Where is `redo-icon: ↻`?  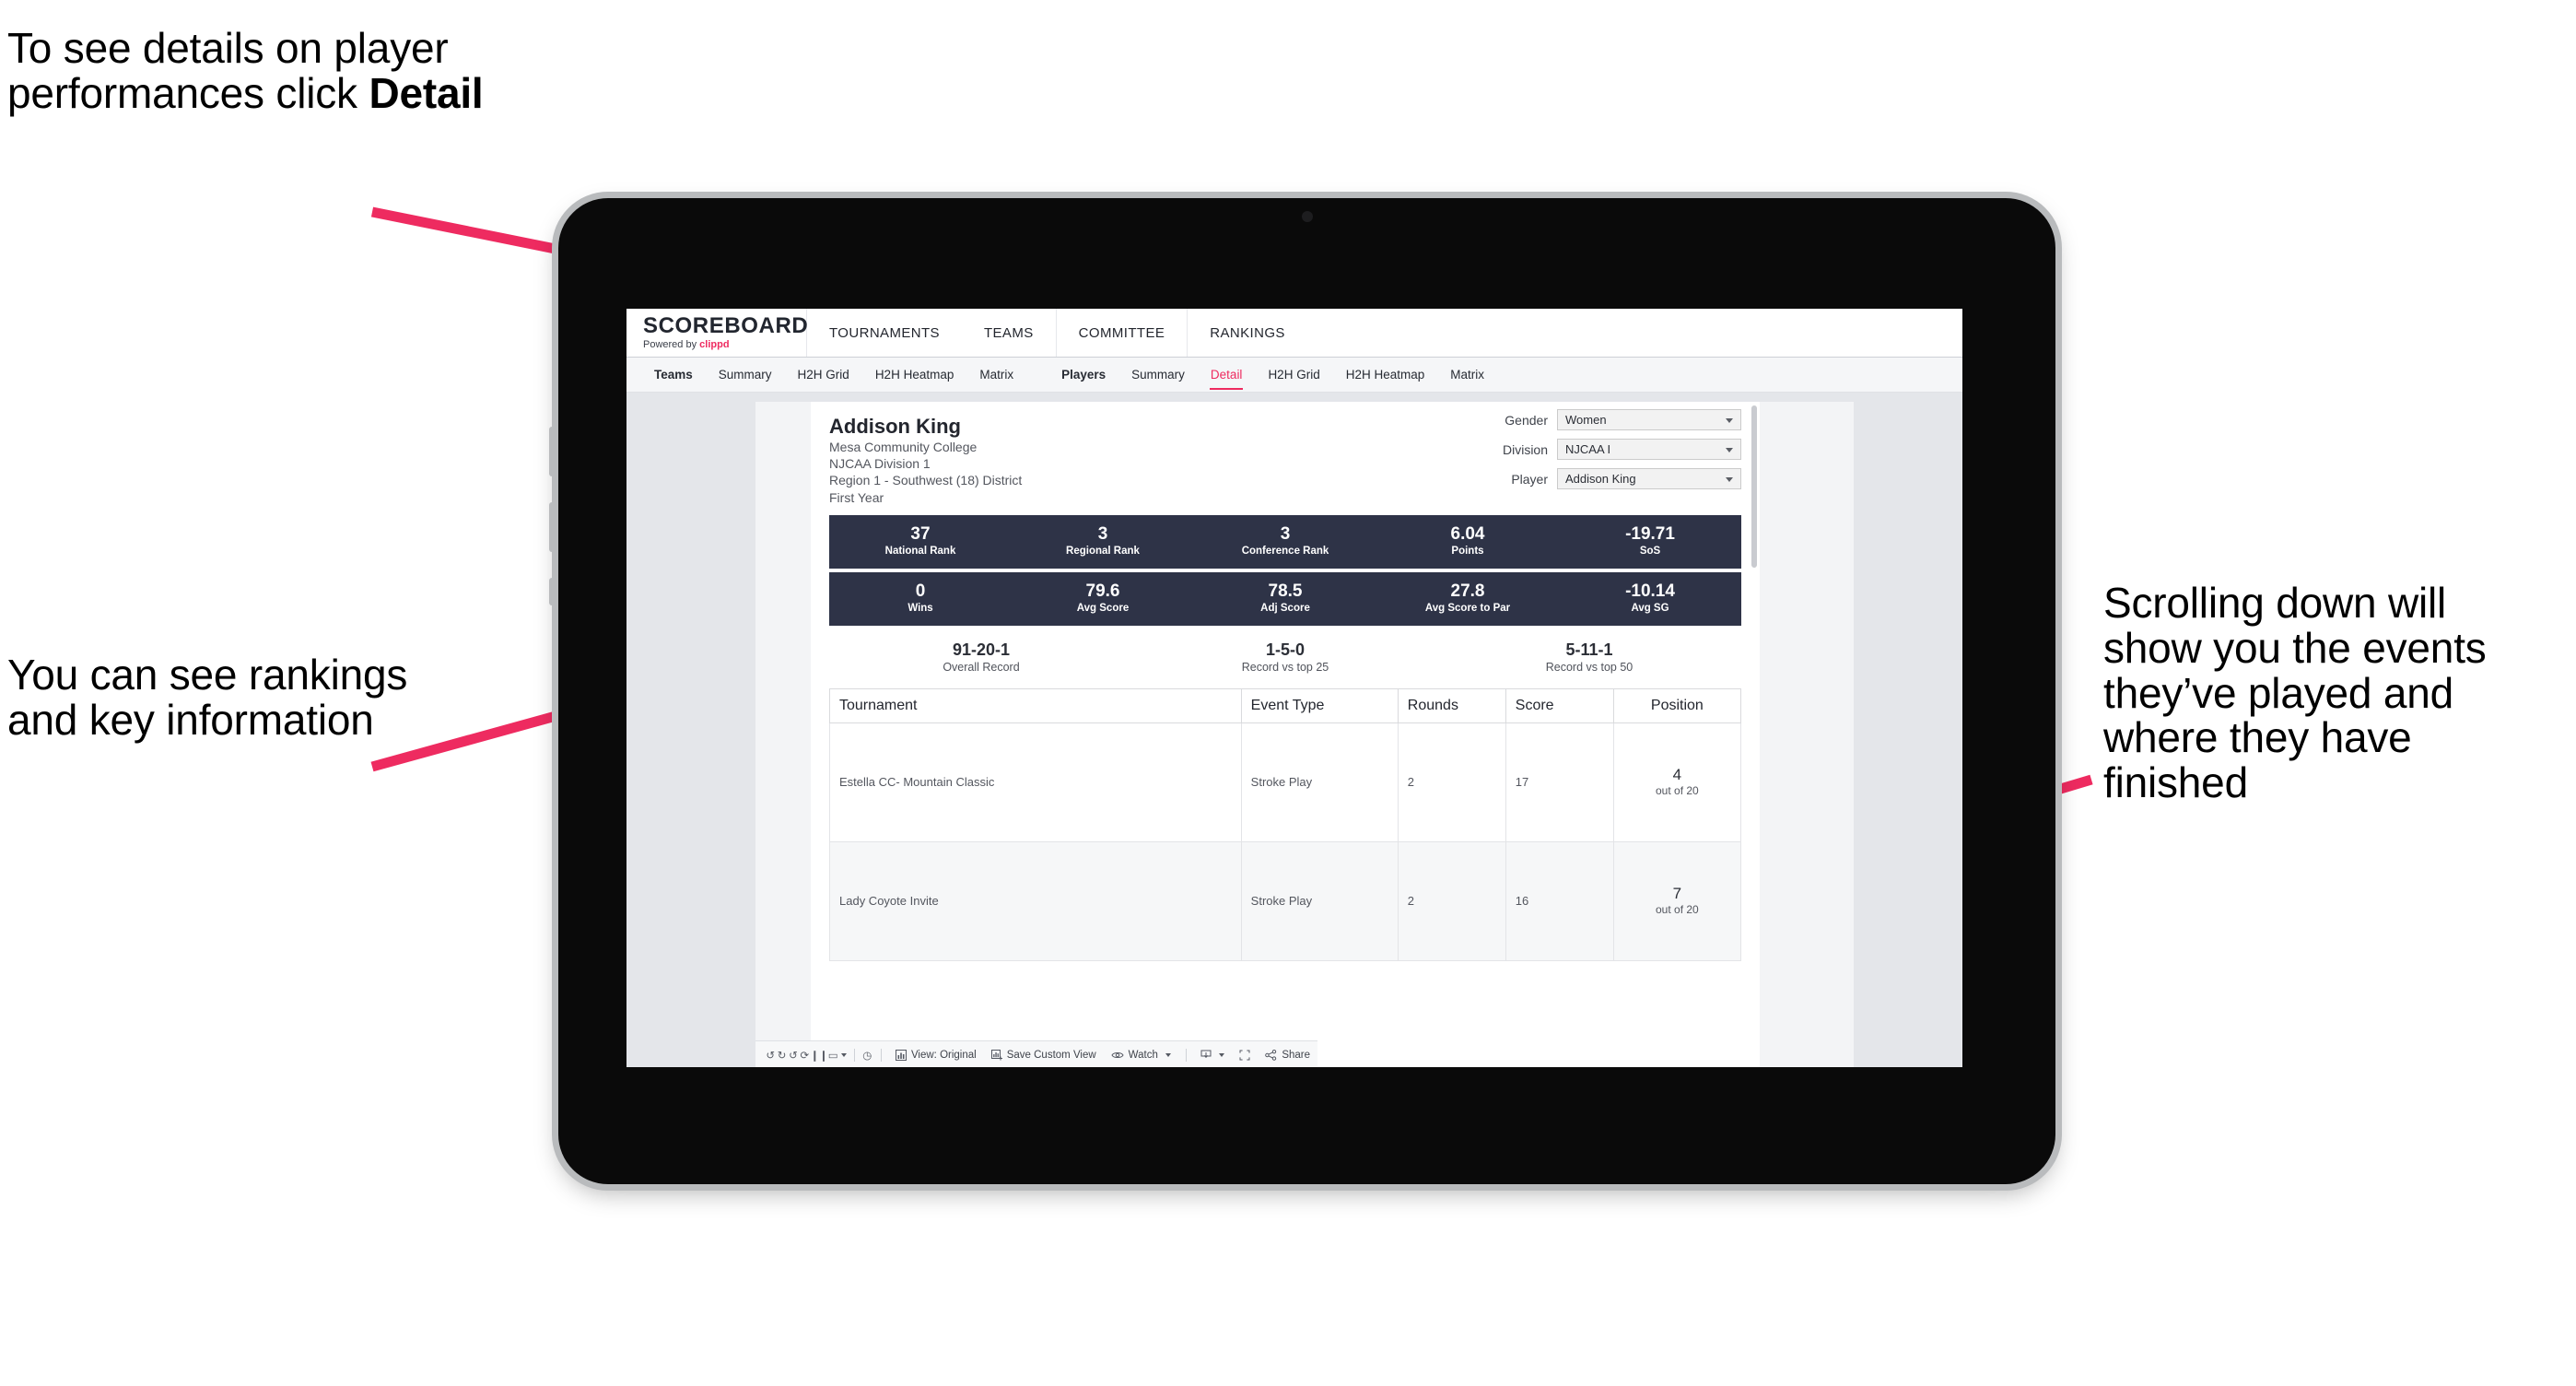 redo-icon: ↻ is located at coordinates (781, 1055).